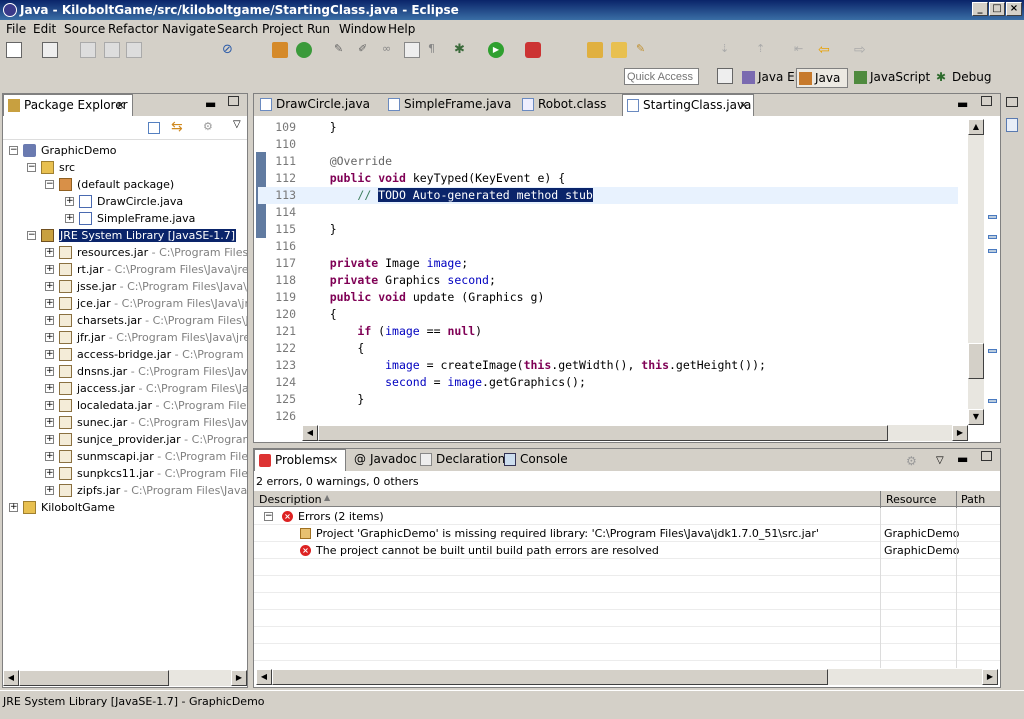 The image size is (1024, 719). Describe the element at coordinates (608, 161) in the screenshot. I see `code-line: 111 @Override` at that location.